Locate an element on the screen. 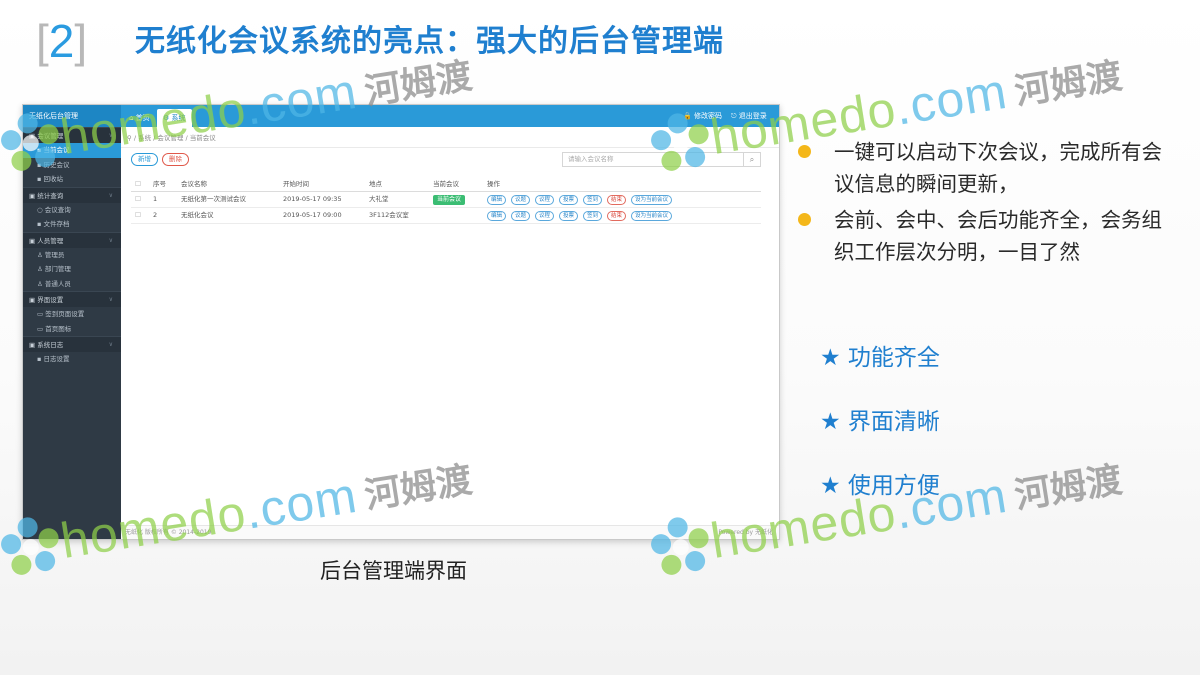 The height and width of the screenshot is (675, 1200). slide-number: [2] is located at coordinates (62, 41).